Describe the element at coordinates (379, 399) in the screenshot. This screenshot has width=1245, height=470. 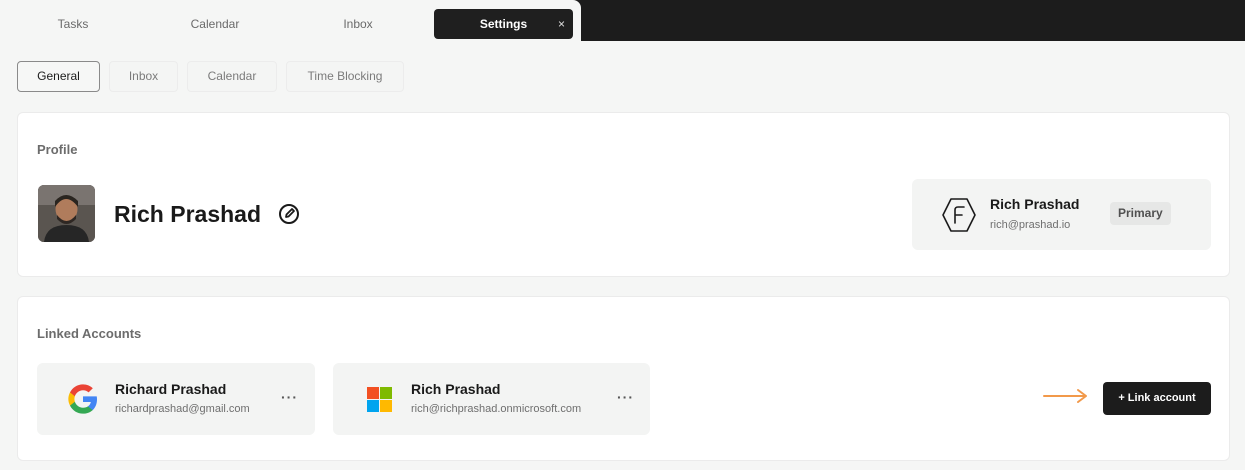
I see `microsoft-icon` at that location.